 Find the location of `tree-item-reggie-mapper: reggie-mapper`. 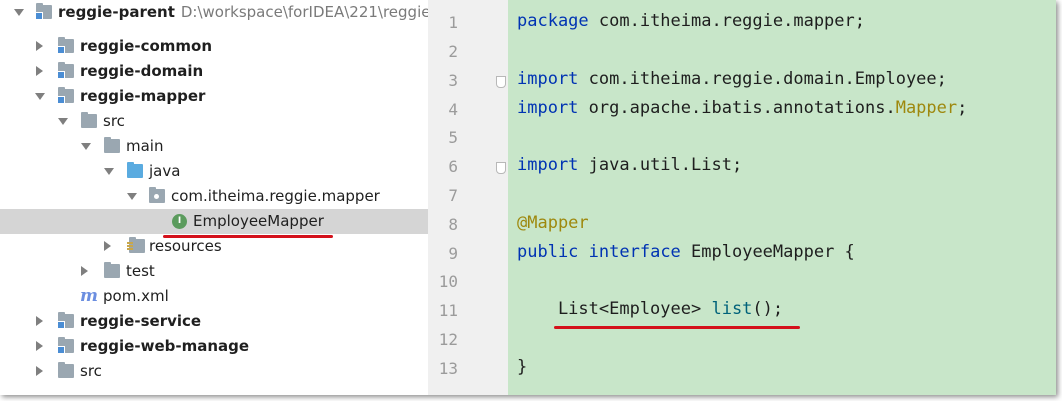

tree-item-reggie-mapper: reggie-mapper is located at coordinates (214, 96).